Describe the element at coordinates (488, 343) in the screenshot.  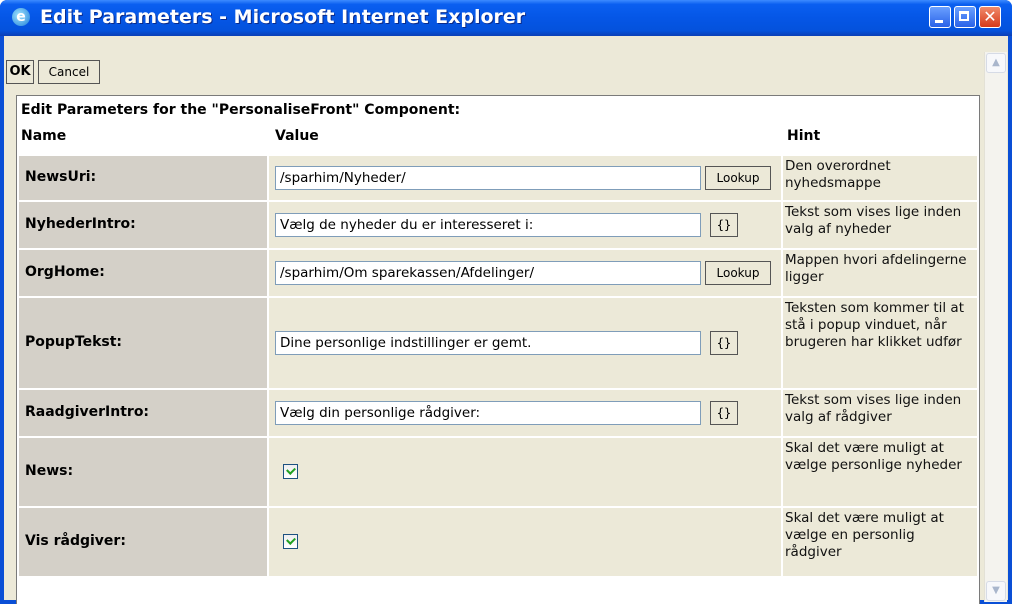
I see `param-value-input: Dine personlige indstillinger er gemt.` at that location.